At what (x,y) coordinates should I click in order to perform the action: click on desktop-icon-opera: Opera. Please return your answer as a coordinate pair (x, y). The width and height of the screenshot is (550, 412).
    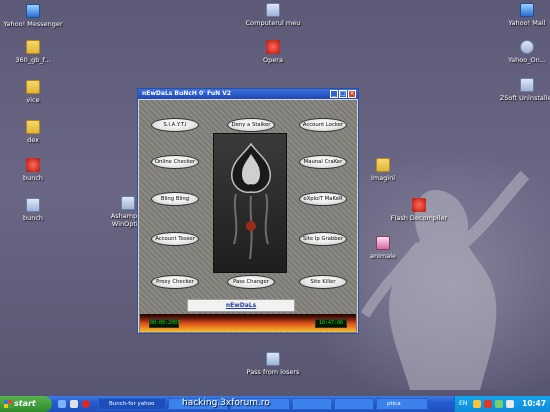
    Looking at the image, I should click on (273, 52).